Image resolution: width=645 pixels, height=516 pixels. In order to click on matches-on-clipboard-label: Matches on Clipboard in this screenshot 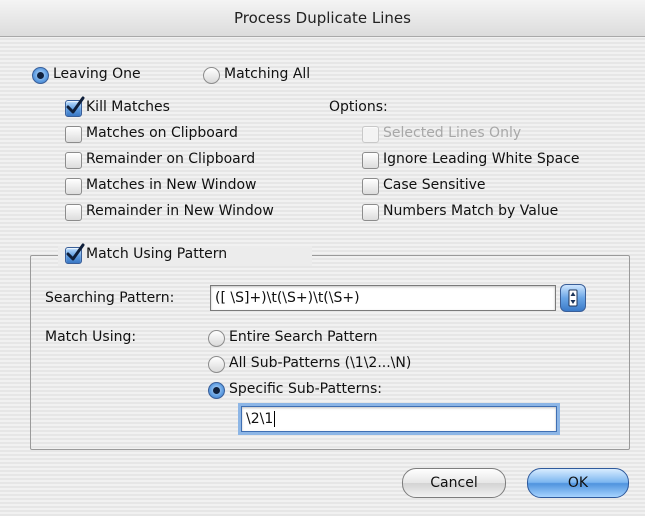, I will do `click(162, 133)`.